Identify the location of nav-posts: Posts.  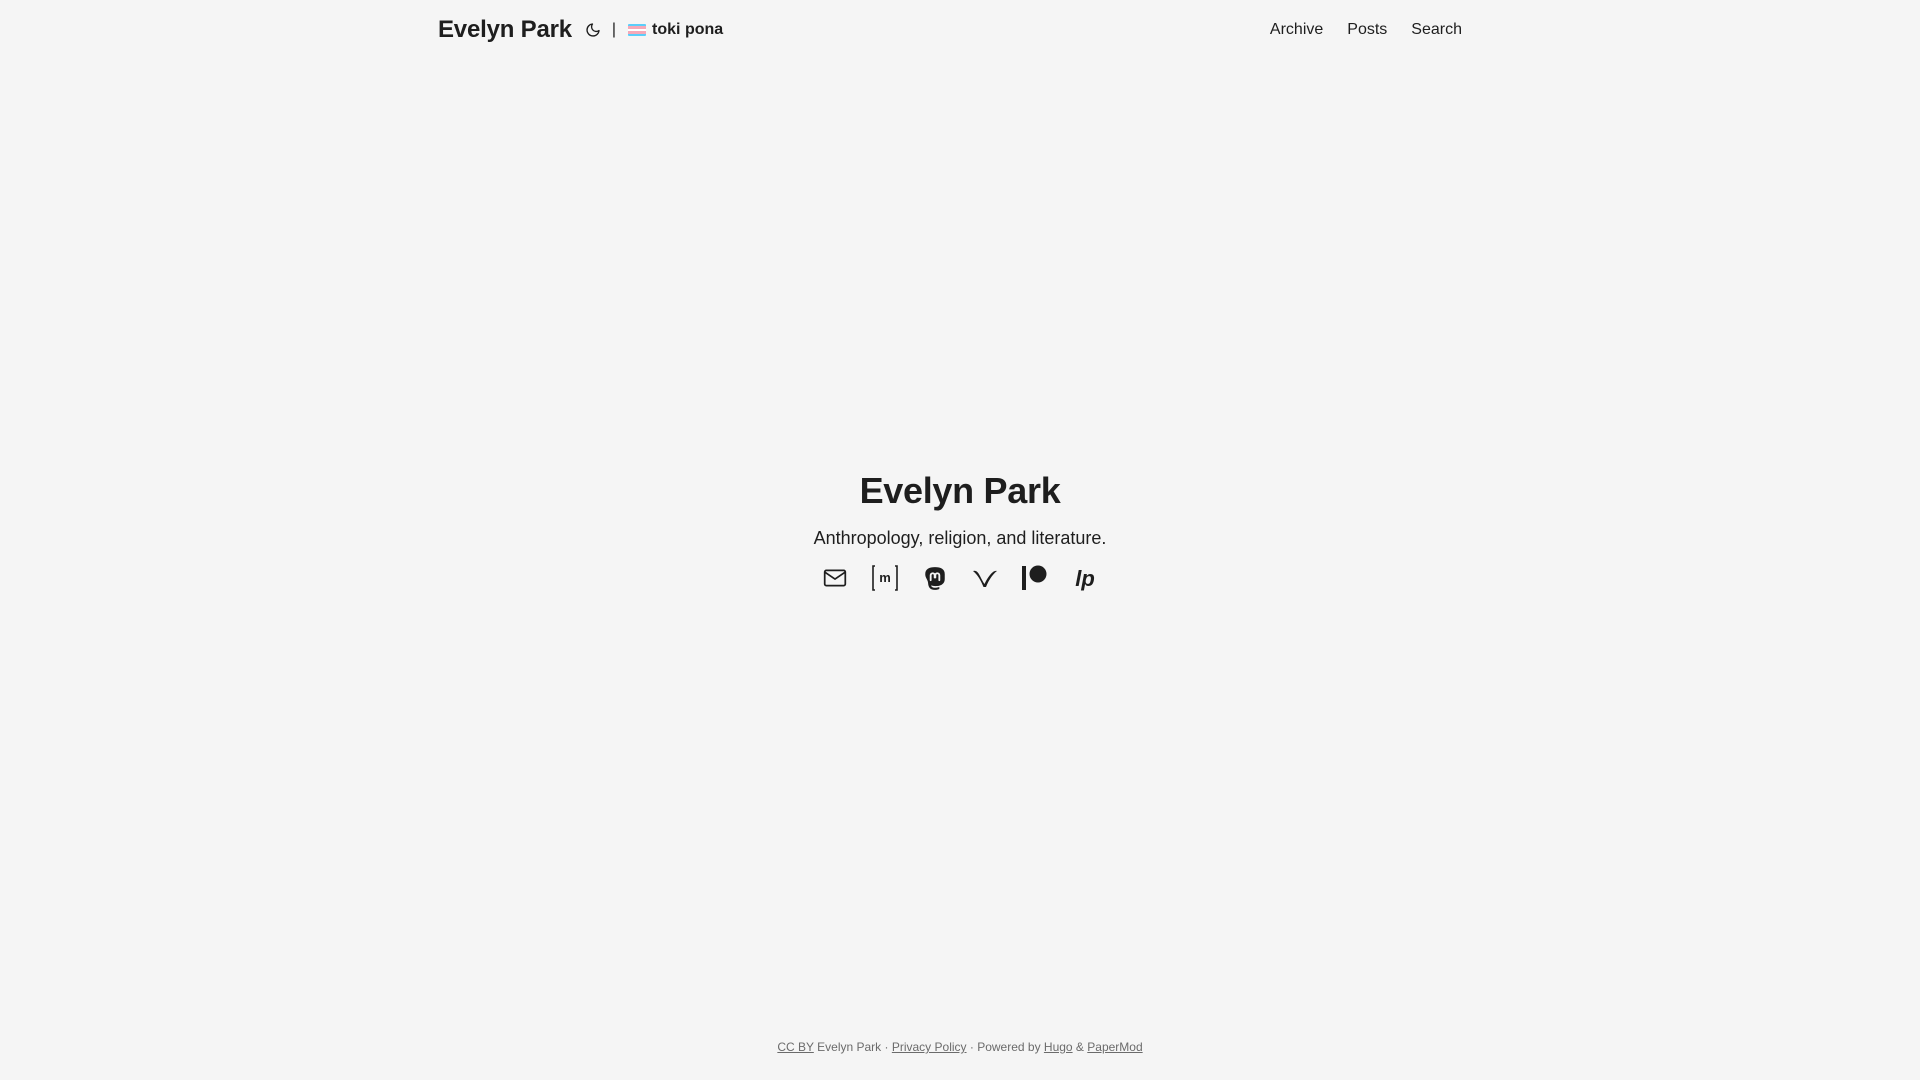
(1367, 30).